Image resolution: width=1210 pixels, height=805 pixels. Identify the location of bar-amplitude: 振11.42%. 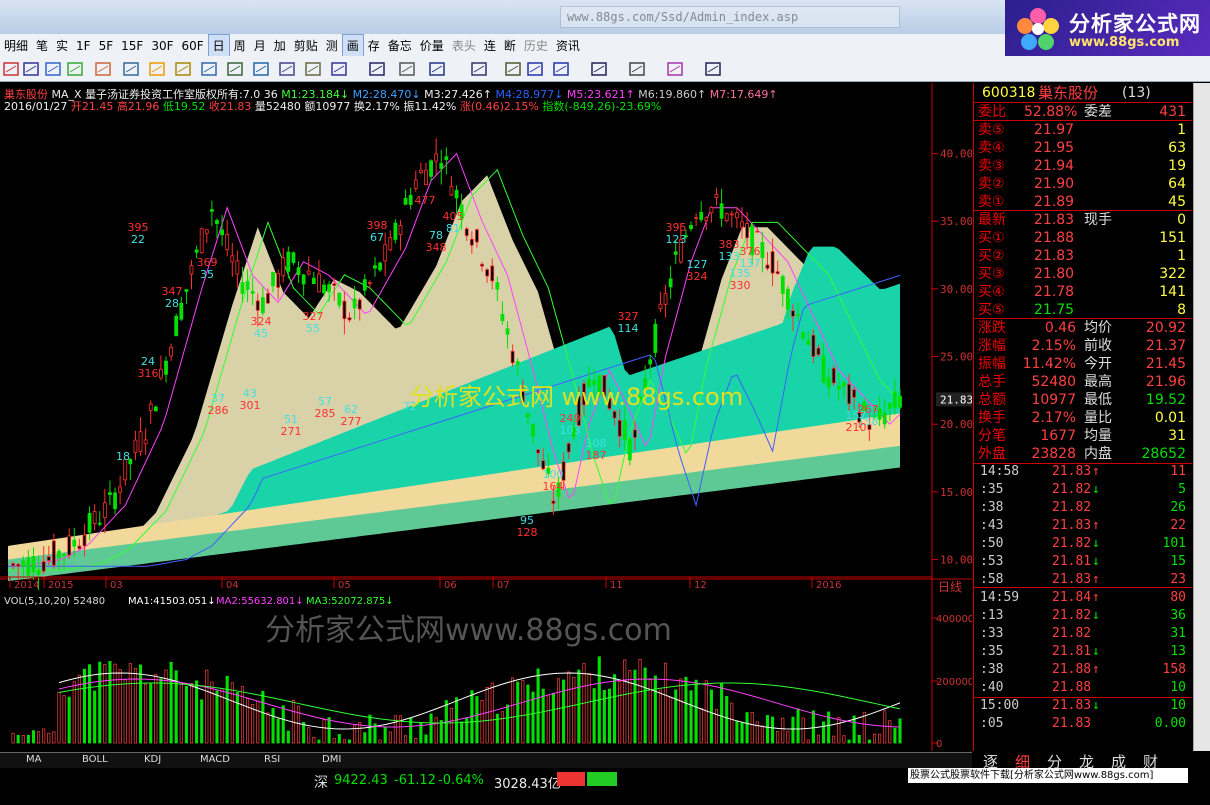
(430, 106).